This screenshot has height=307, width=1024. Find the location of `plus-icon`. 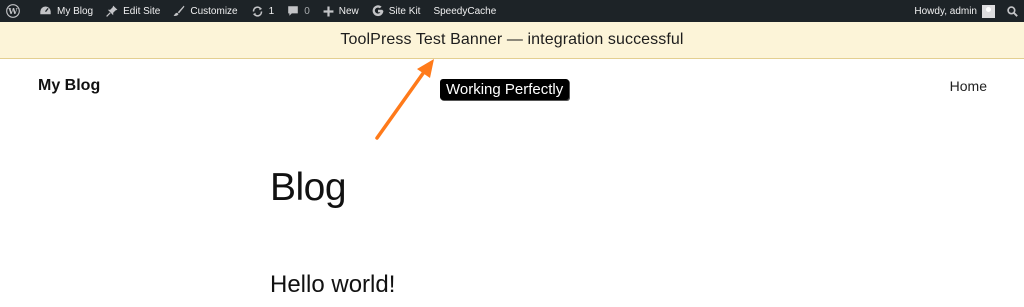

plus-icon is located at coordinates (328, 11).